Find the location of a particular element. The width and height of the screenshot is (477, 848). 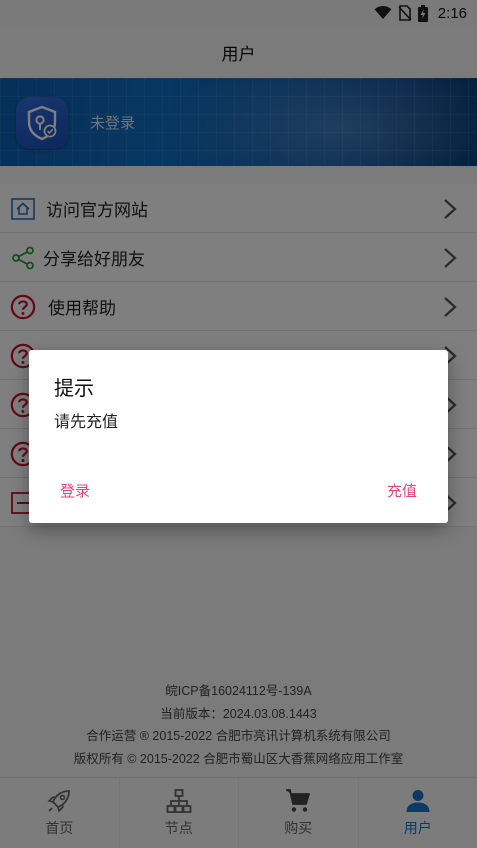

login-button: 登录 is located at coordinates (75, 490).